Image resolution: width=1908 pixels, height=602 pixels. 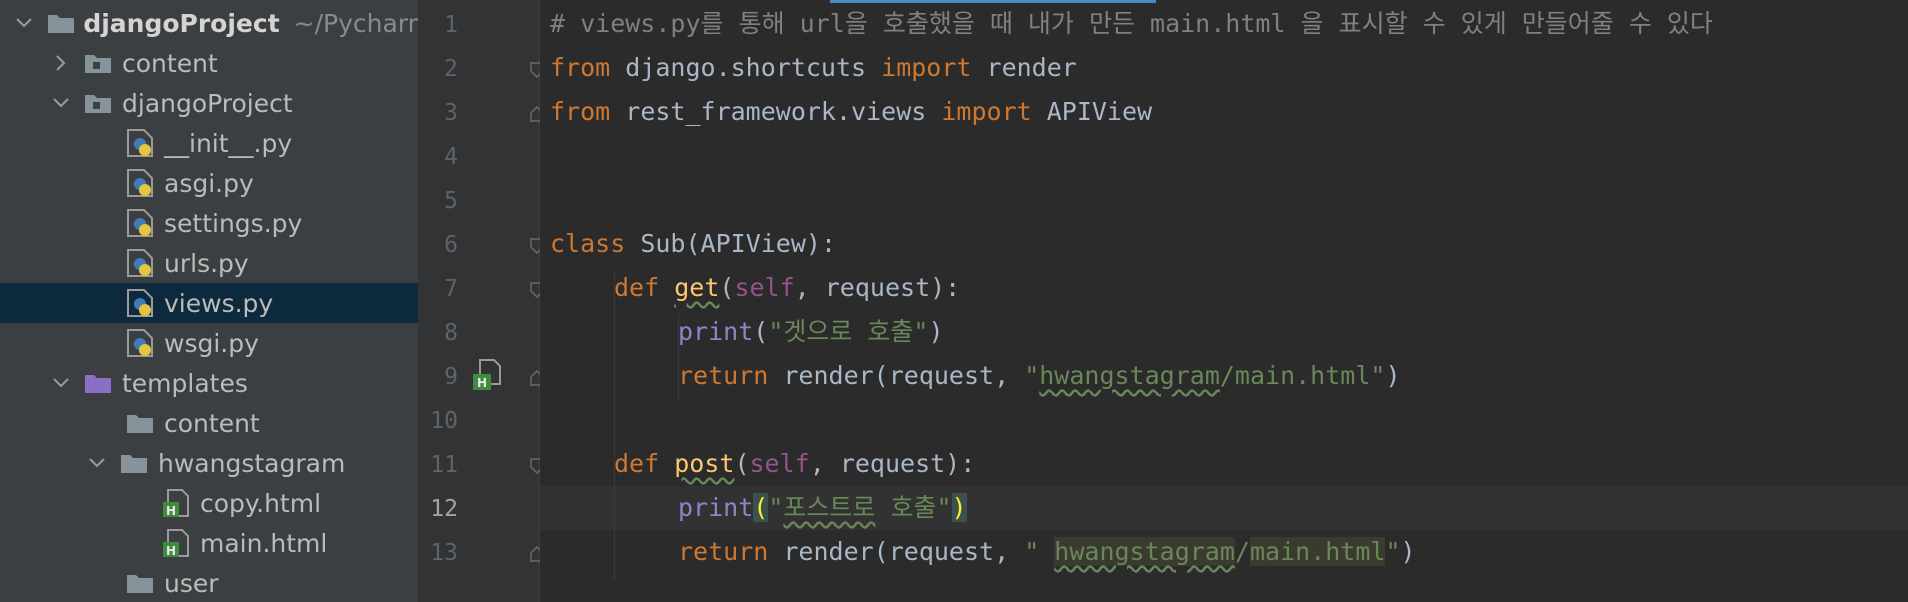 I want to click on code-line-2: from django.shortcuts import render, so click(x=813, y=68).